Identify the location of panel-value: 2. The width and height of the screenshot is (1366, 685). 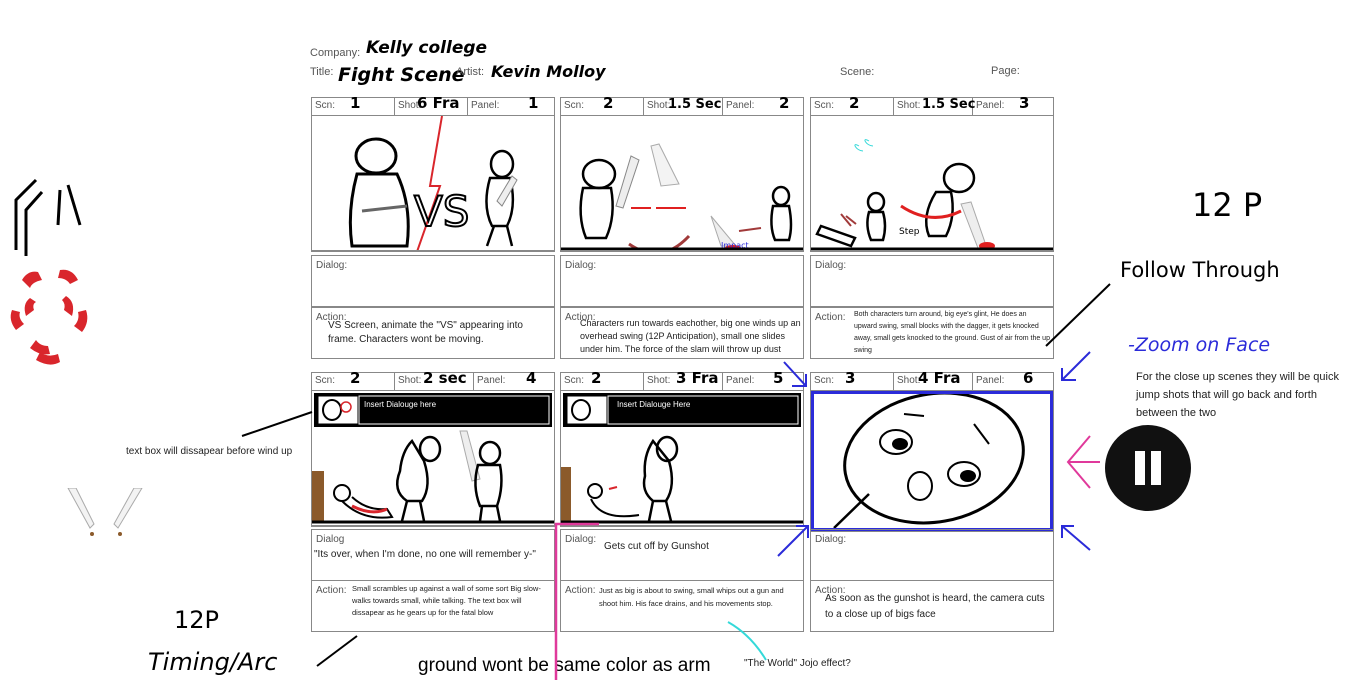
(784, 103).